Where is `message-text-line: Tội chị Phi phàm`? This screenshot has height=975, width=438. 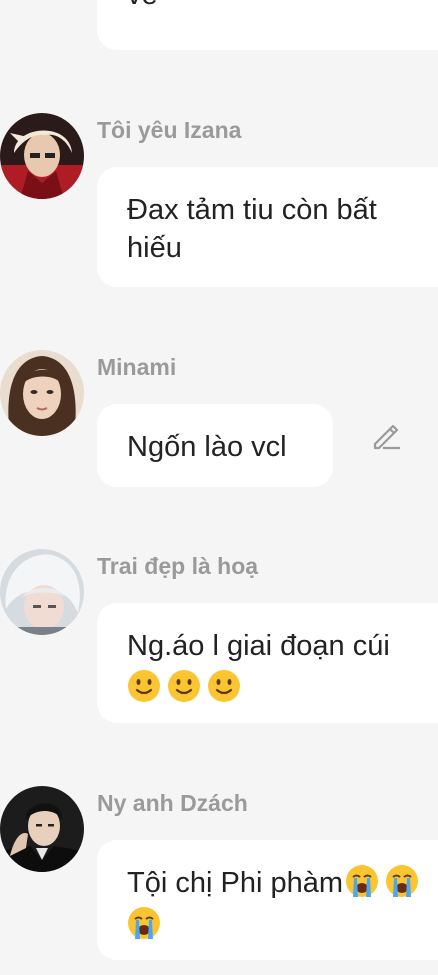 message-text-line: Tội chị Phi phàm is located at coordinates (273, 883).